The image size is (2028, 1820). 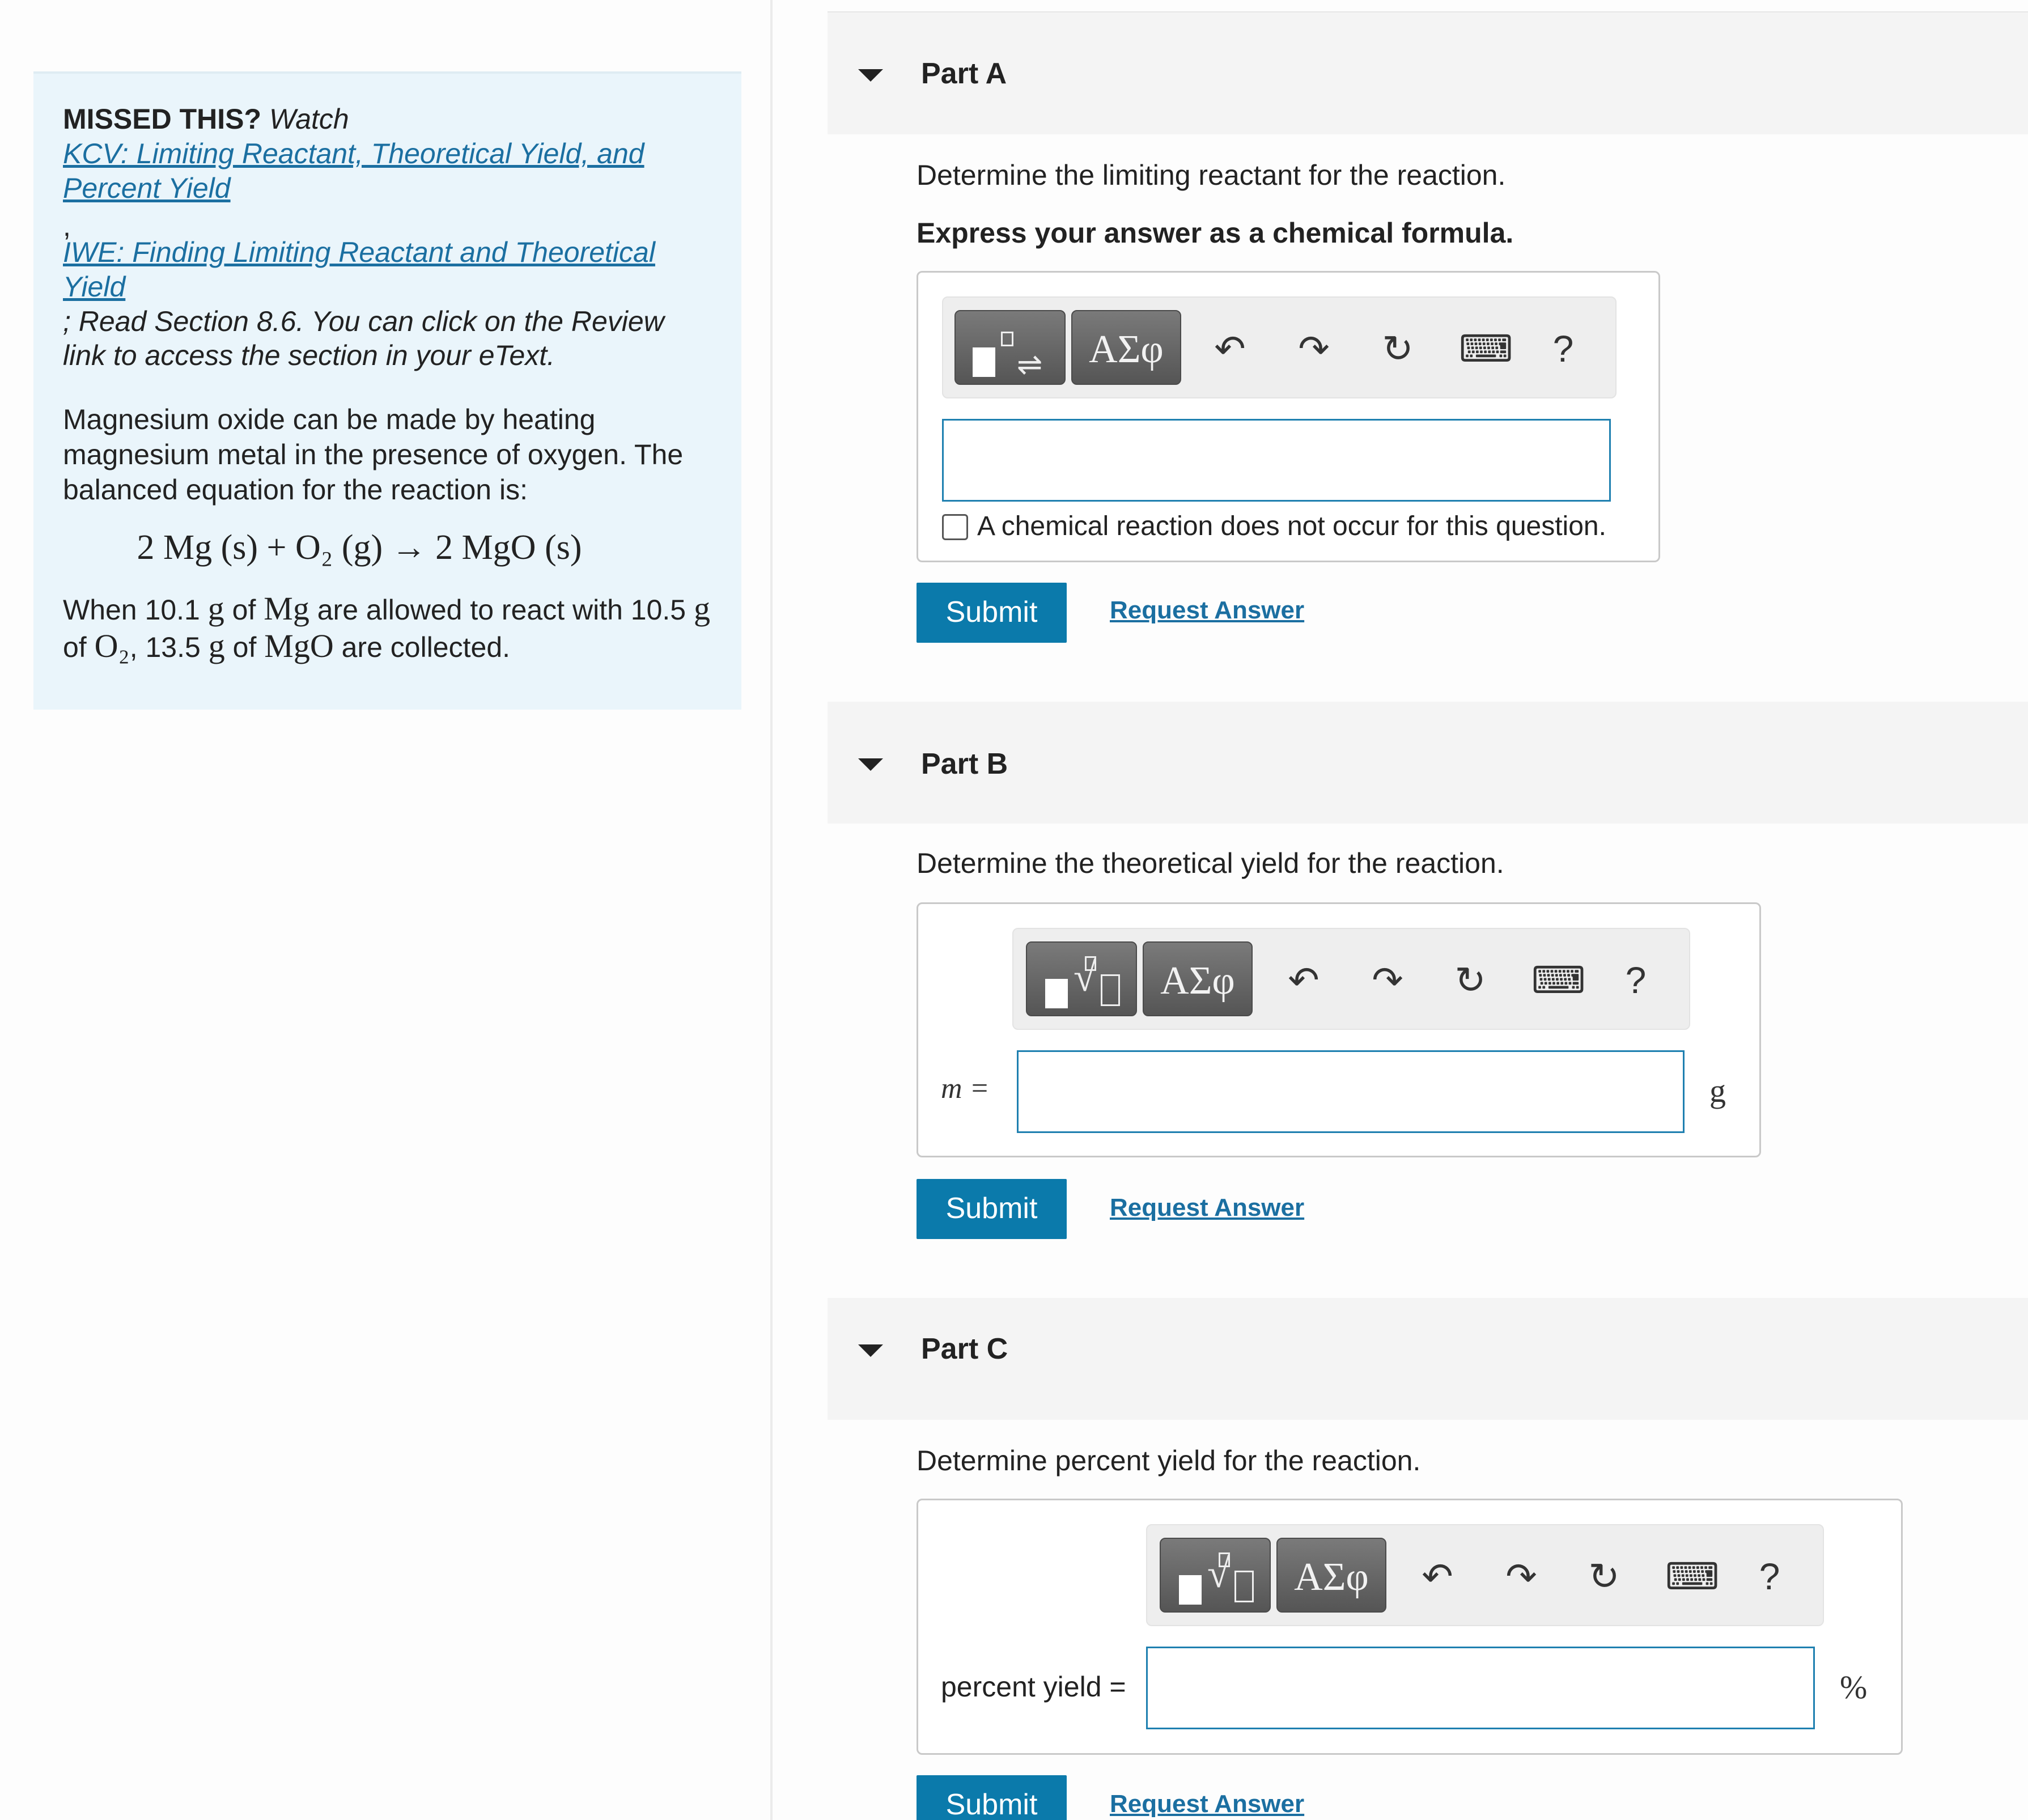 I want to click on part-b-answer-box: √ ΑΣφ ↶ ↷ ↻ ⌨ ? m = g, so click(x=1339, y=1029).